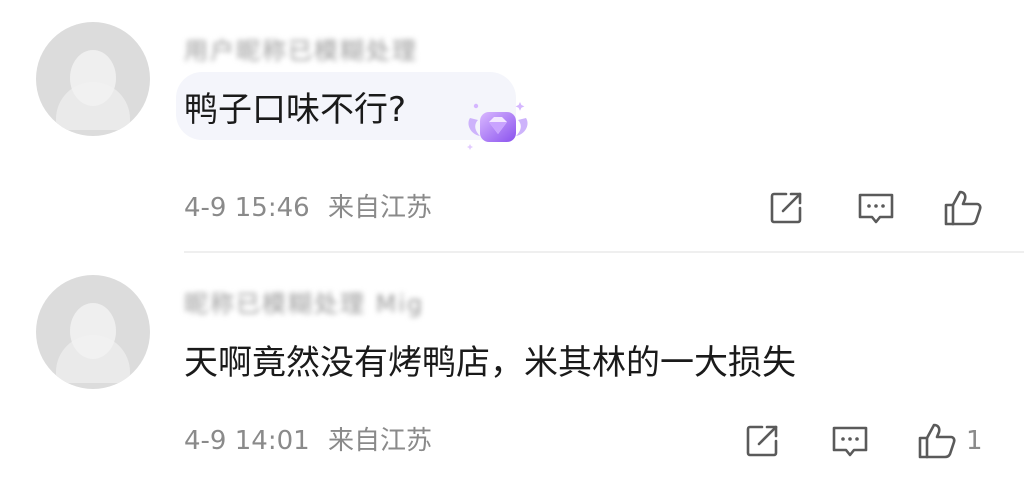  I want to click on comment-meta: 4-9 15:46 来自江苏, so click(308, 208).